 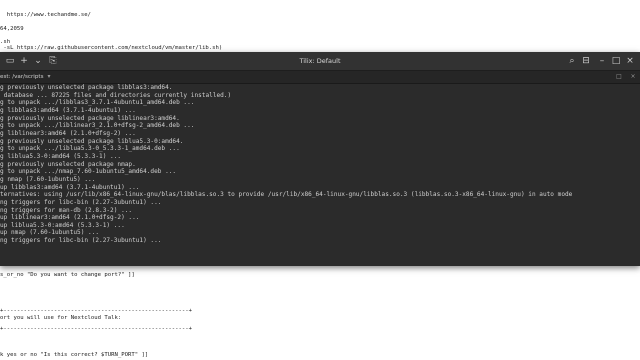 What do you see at coordinates (61, 318) in the screenshot?
I see `background-line: ort you will use for Nextcloud Talk:` at bounding box center [61, 318].